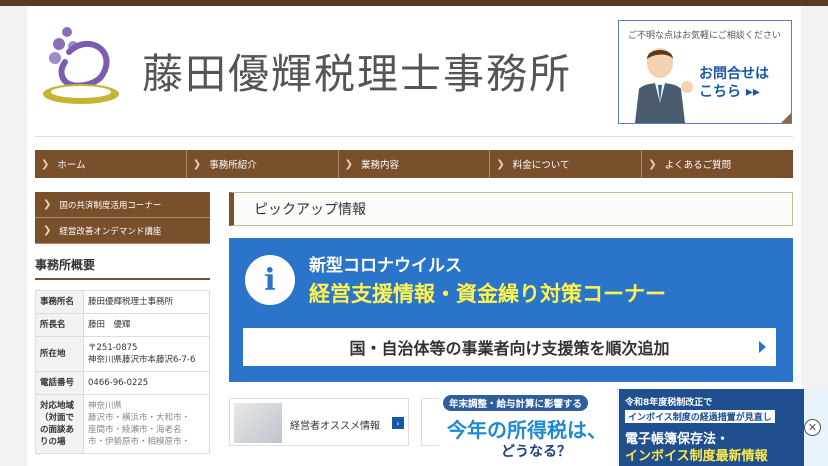  What do you see at coordinates (233, 165) in the screenshot?
I see `nav-label: 事務所紹介` at bounding box center [233, 165].